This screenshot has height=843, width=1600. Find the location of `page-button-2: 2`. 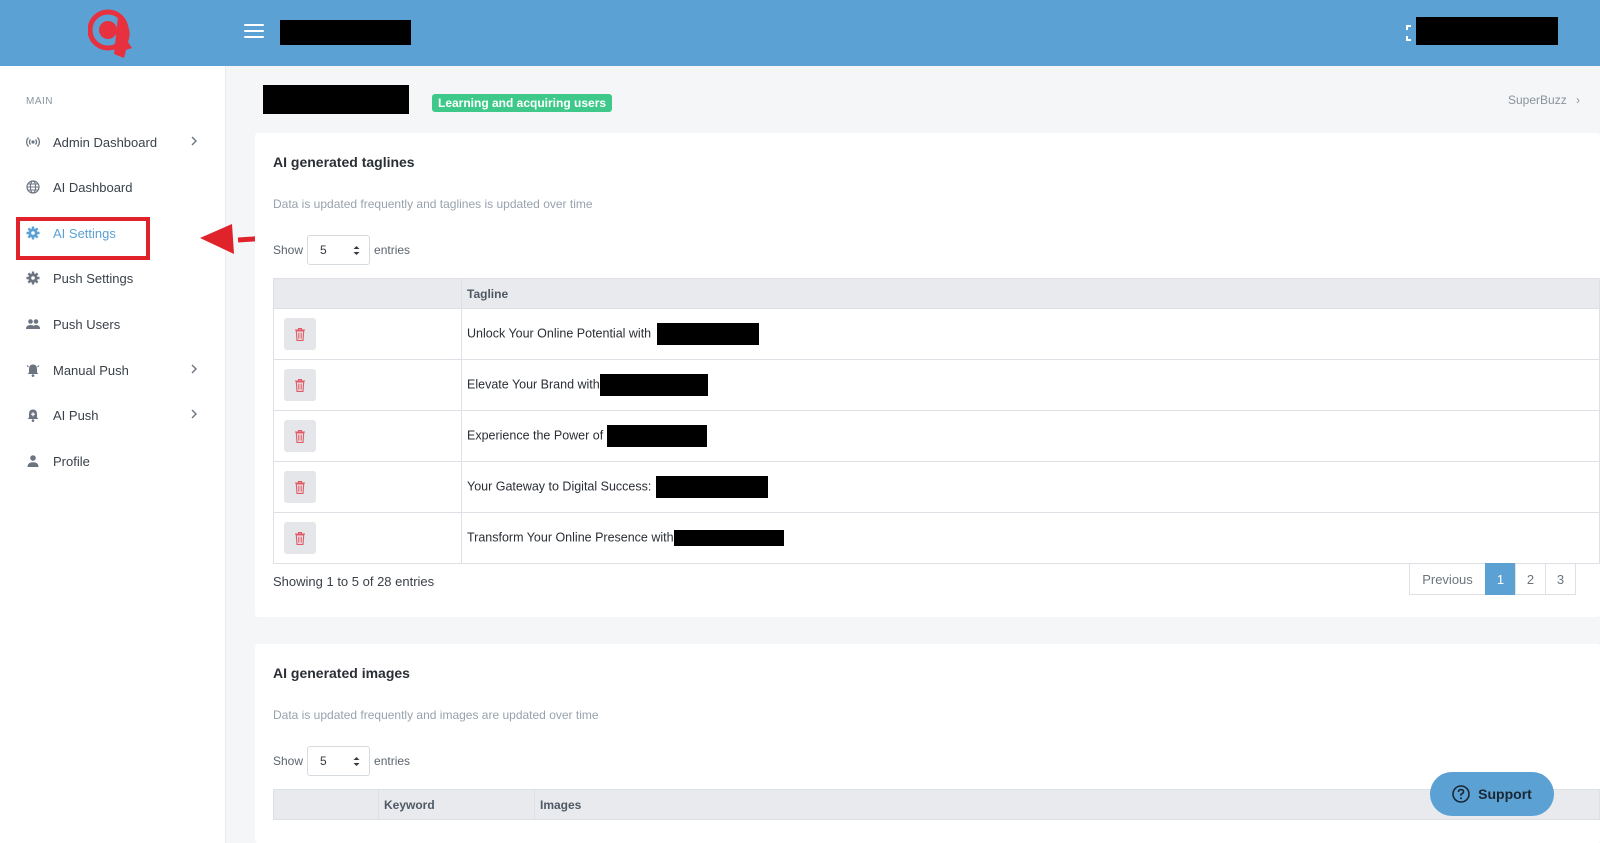

page-button-2: 2 is located at coordinates (1530, 579).